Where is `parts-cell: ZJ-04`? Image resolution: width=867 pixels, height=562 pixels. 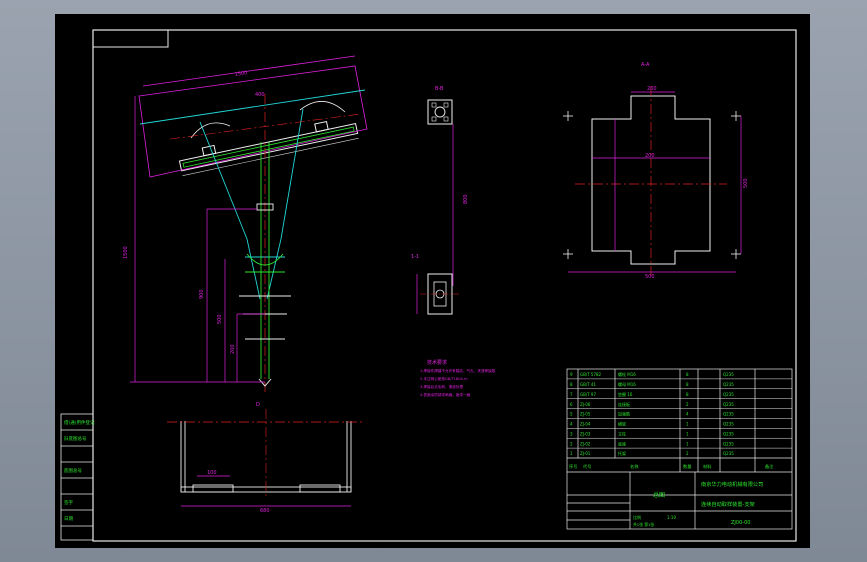
parts-cell: ZJ-04 is located at coordinates (585, 424).